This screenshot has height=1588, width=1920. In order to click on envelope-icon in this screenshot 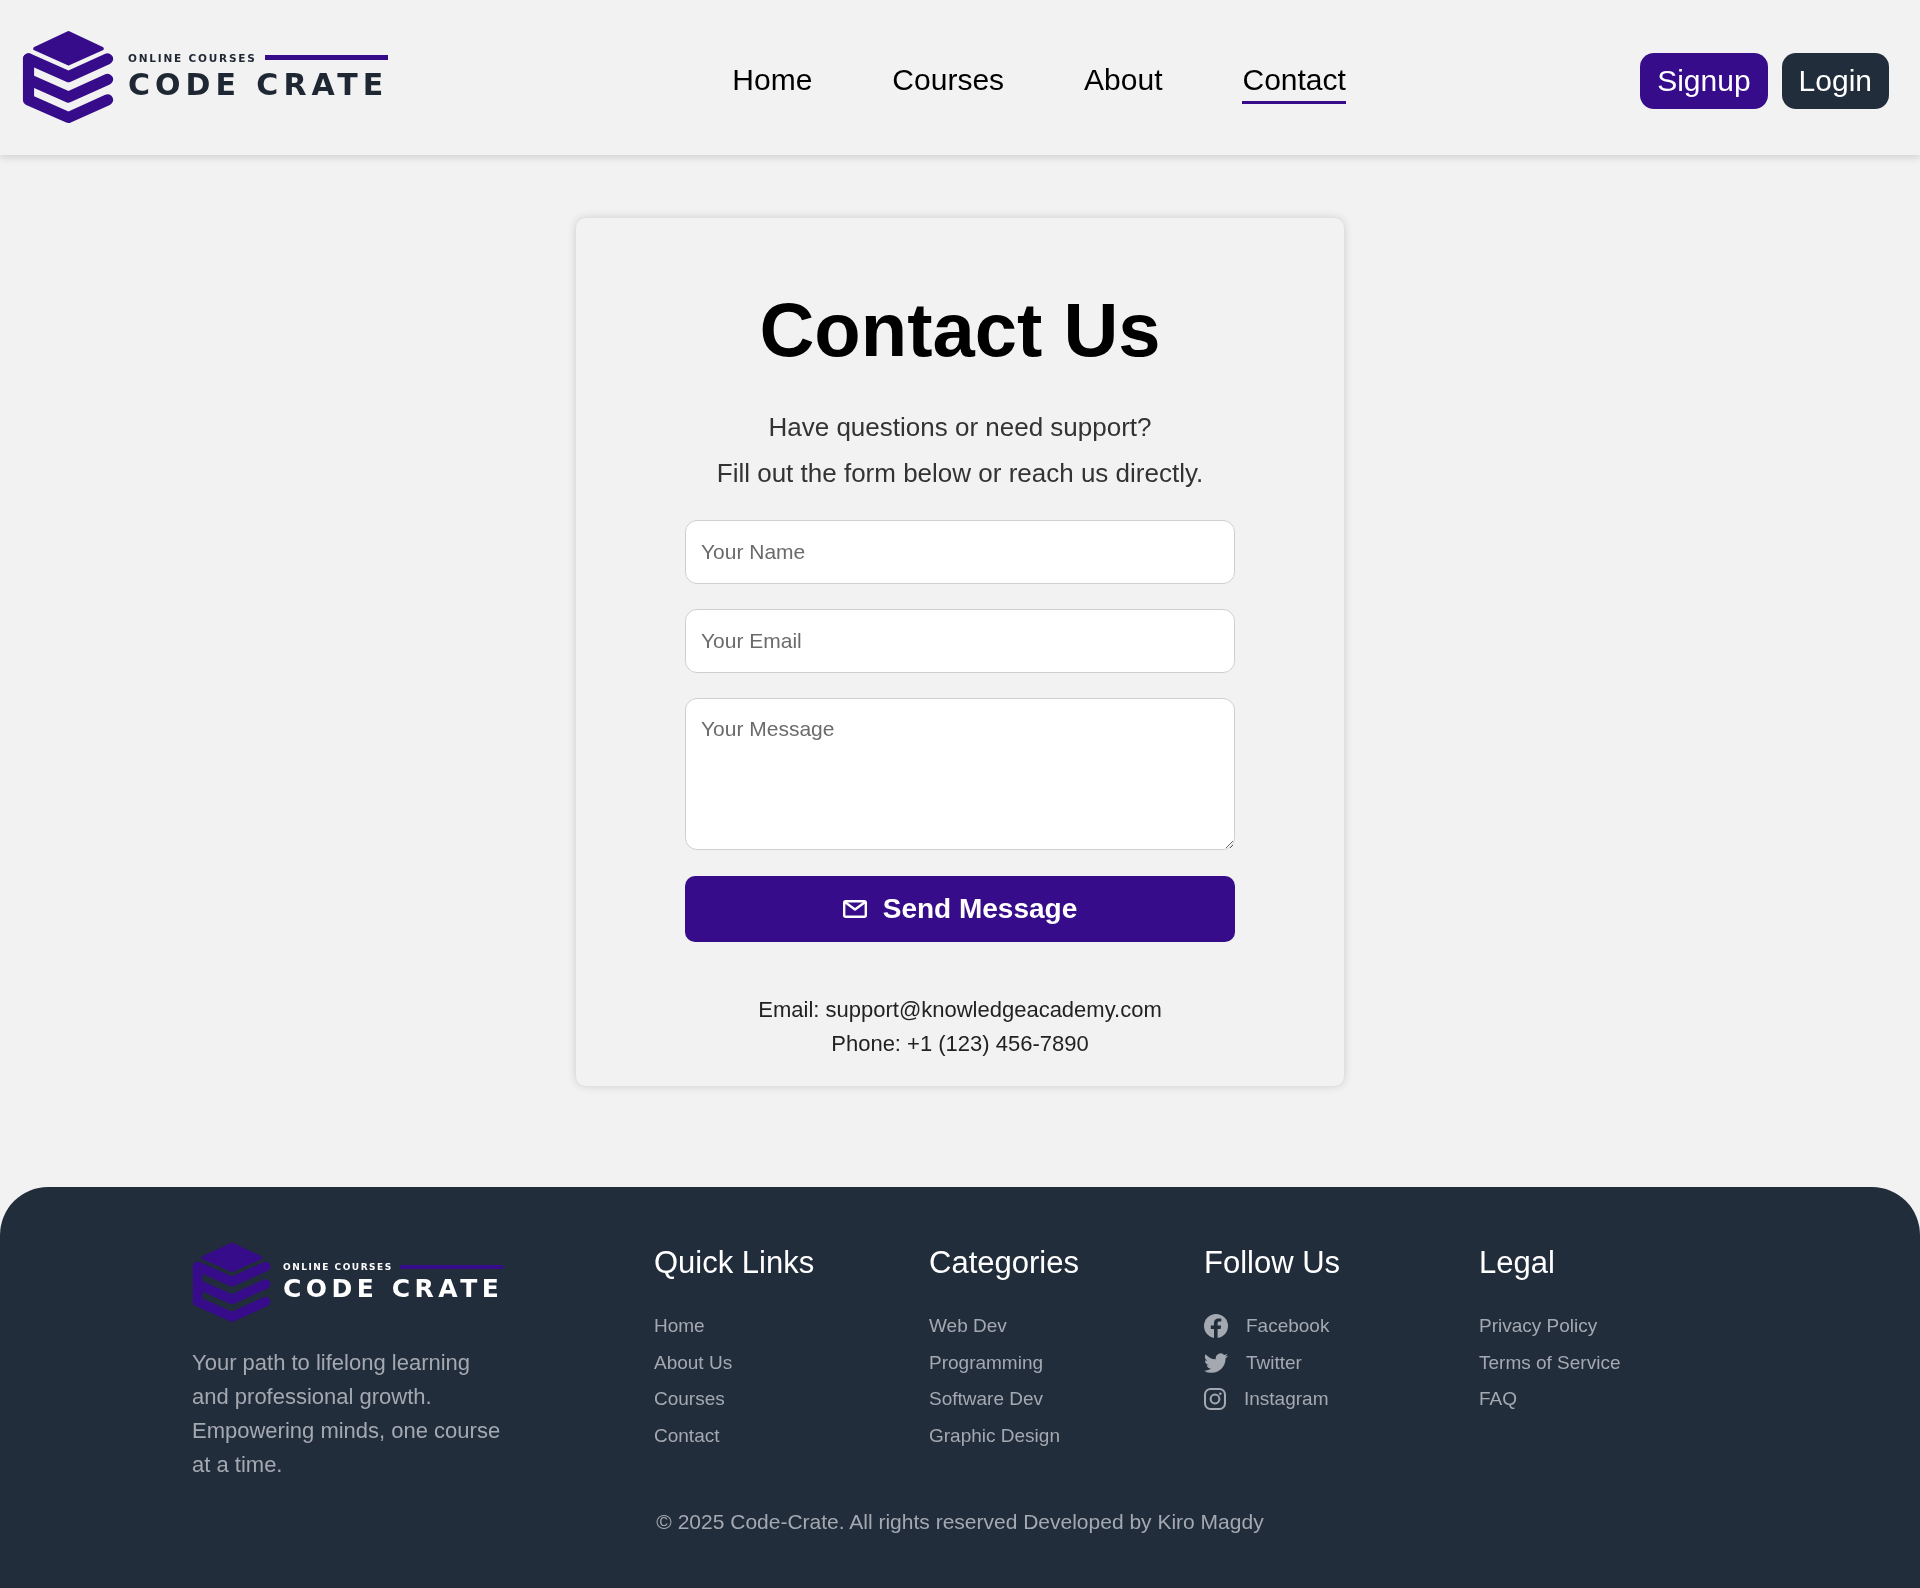, I will do `click(854, 909)`.